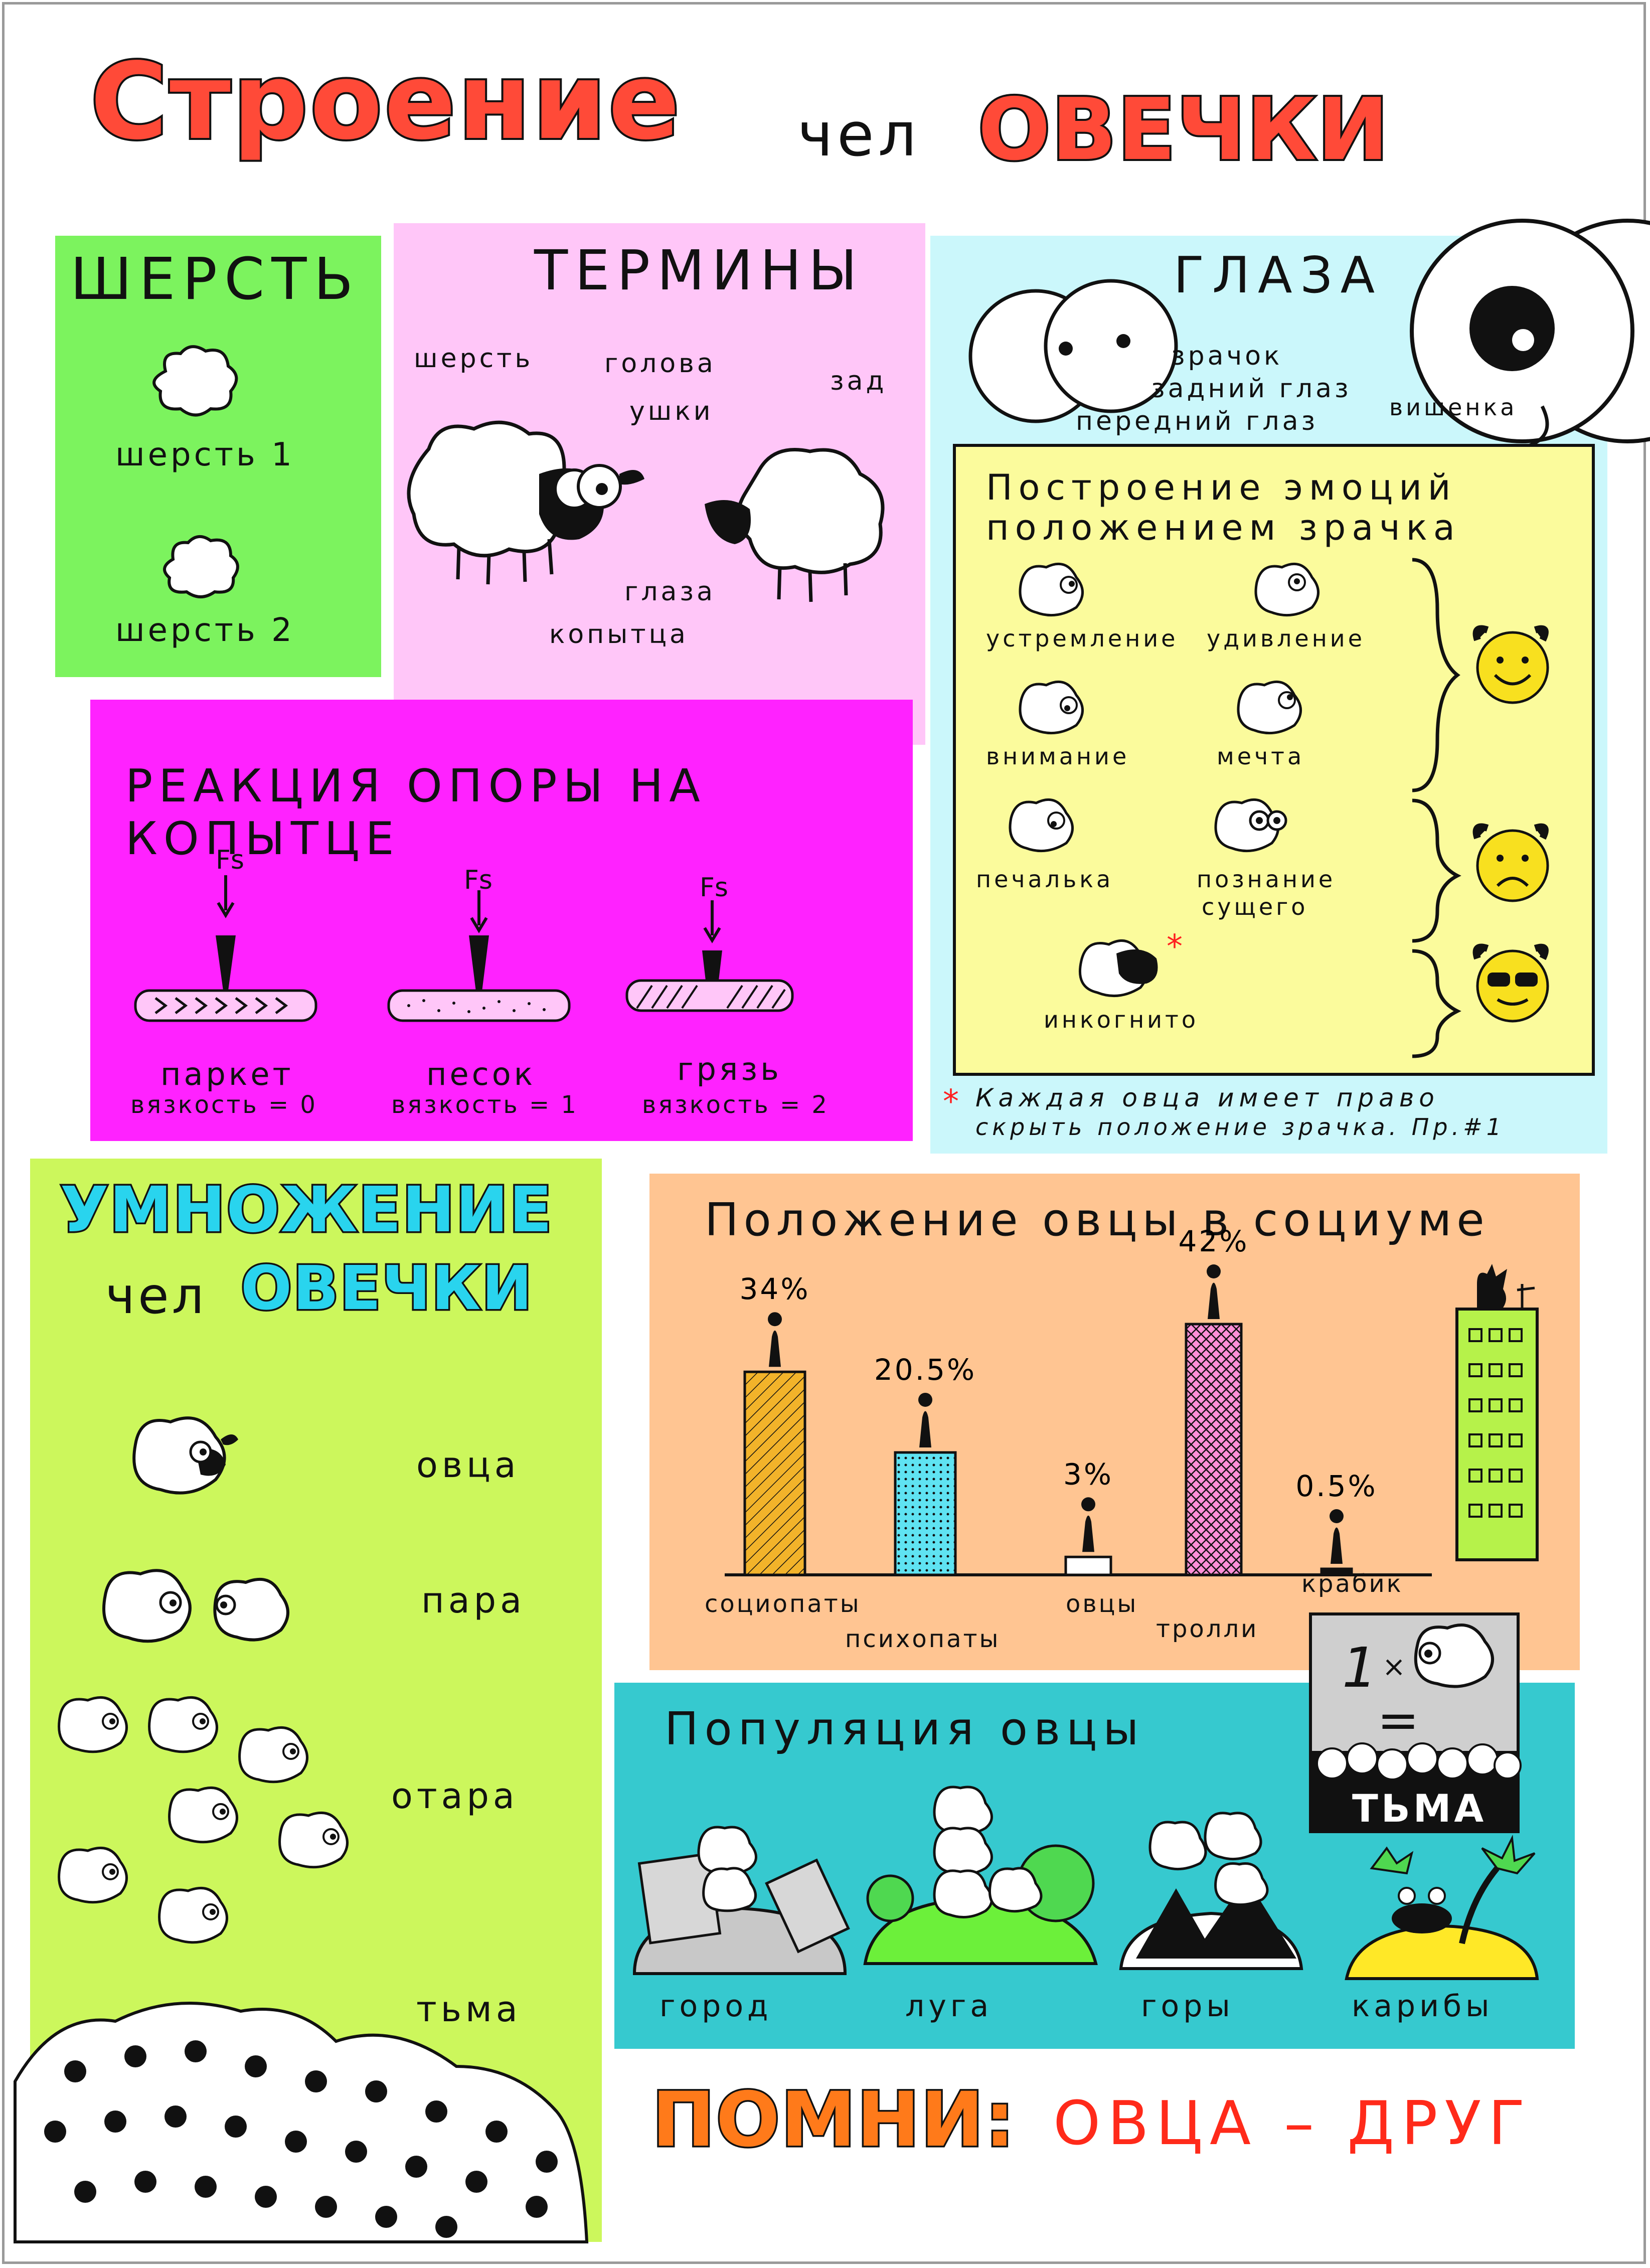 The height and width of the screenshot is (2268, 1650). What do you see at coordinates (1083, 638) in the screenshot?
I see `emotion-label-1: устремление` at bounding box center [1083, 638].